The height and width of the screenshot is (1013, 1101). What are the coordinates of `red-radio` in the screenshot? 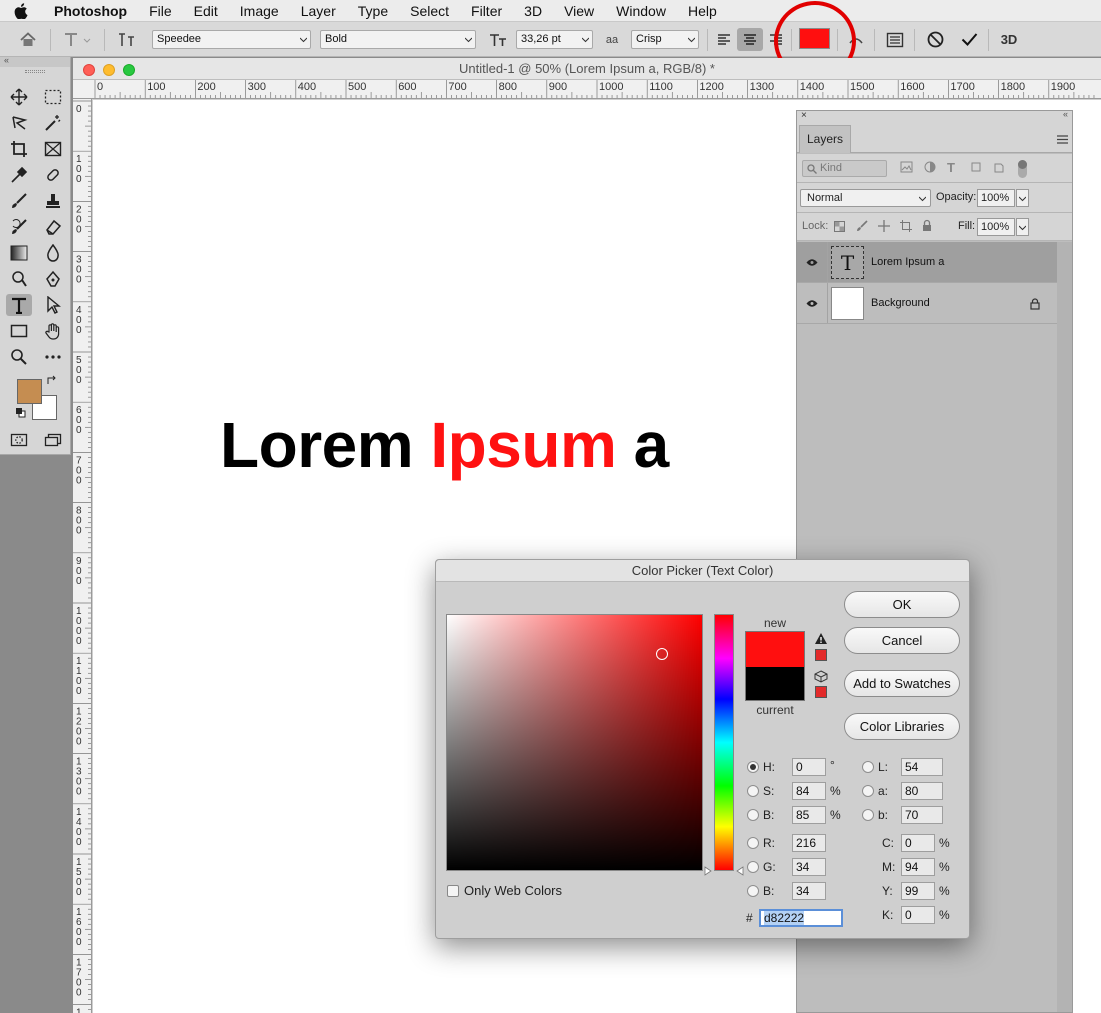 It's located at (753, 843).